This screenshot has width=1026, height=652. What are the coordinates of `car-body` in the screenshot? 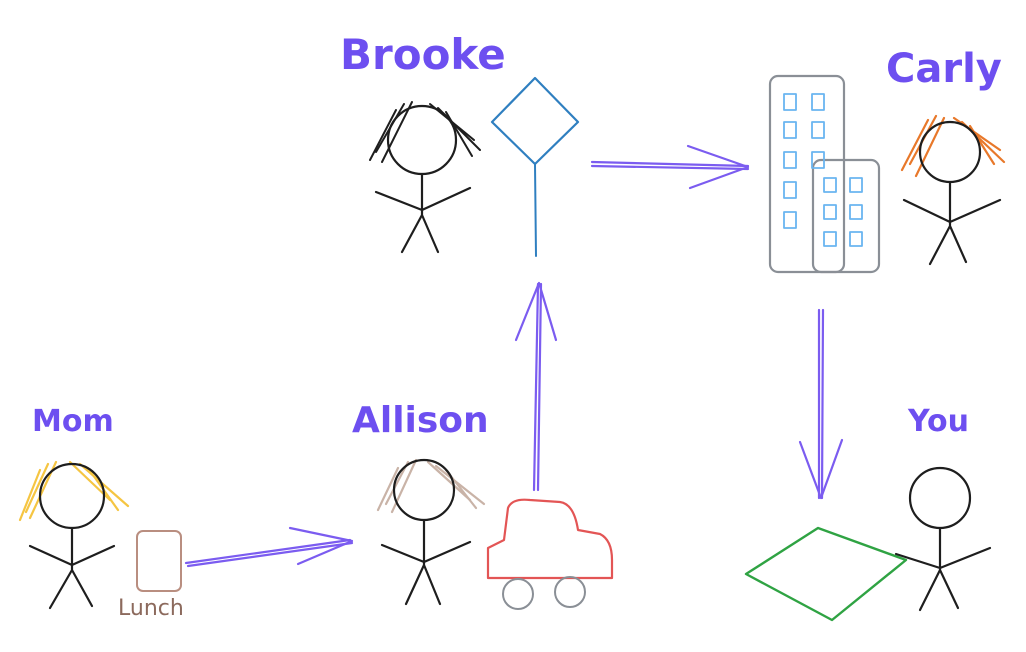 It's located at (550, 539).